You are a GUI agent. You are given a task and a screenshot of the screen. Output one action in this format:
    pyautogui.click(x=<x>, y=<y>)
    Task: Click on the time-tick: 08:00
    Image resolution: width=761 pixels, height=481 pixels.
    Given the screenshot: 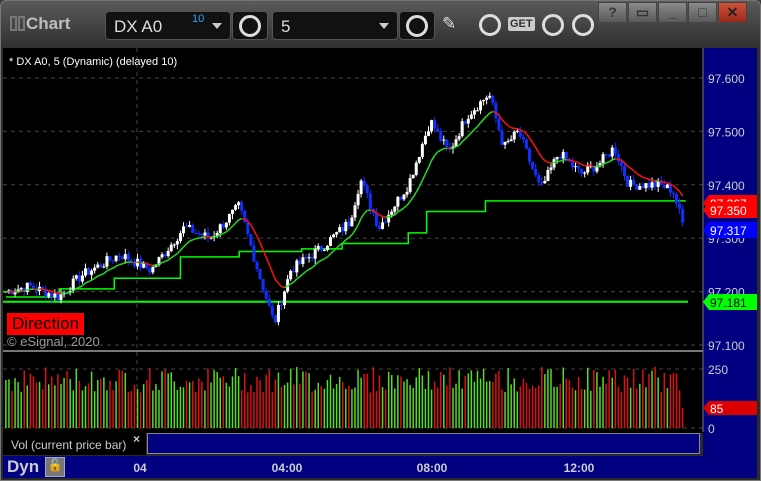 What is the action you would take?
    pyautogui.click(x=432, y=468)
    